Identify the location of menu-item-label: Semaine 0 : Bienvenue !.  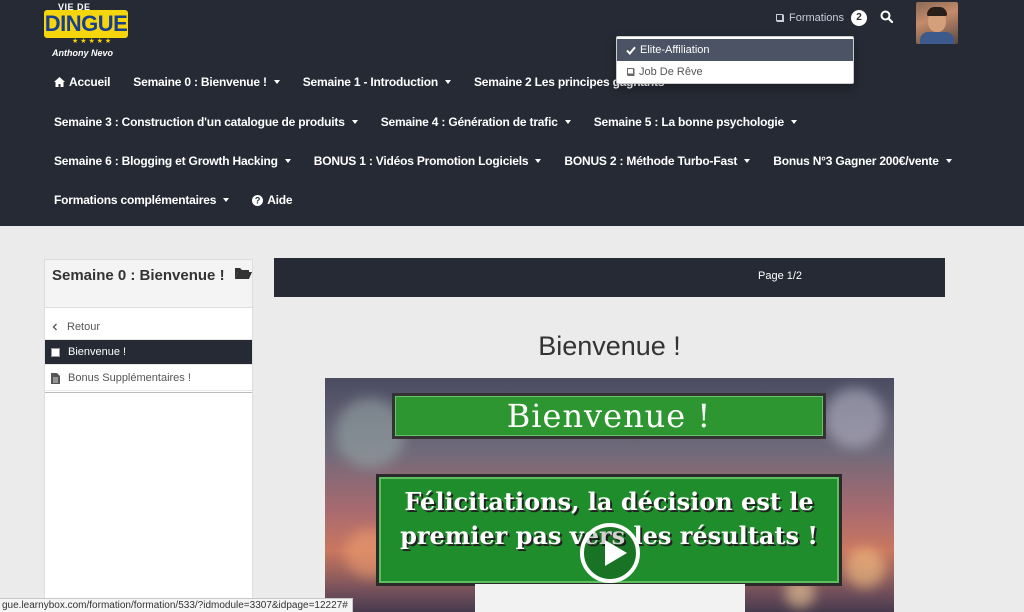
(200, 82).